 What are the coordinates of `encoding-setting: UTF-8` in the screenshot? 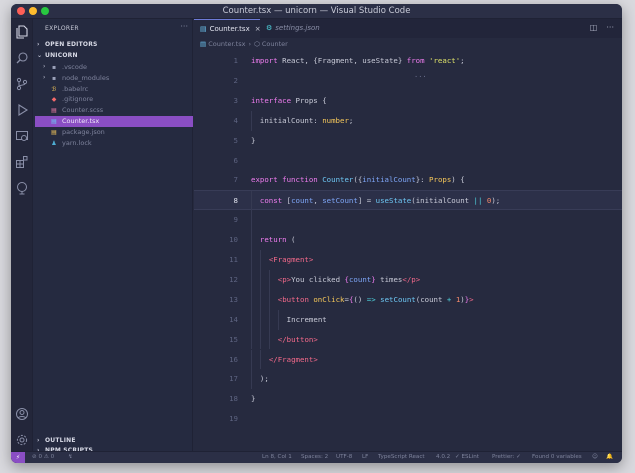 It's located at (344, 457).